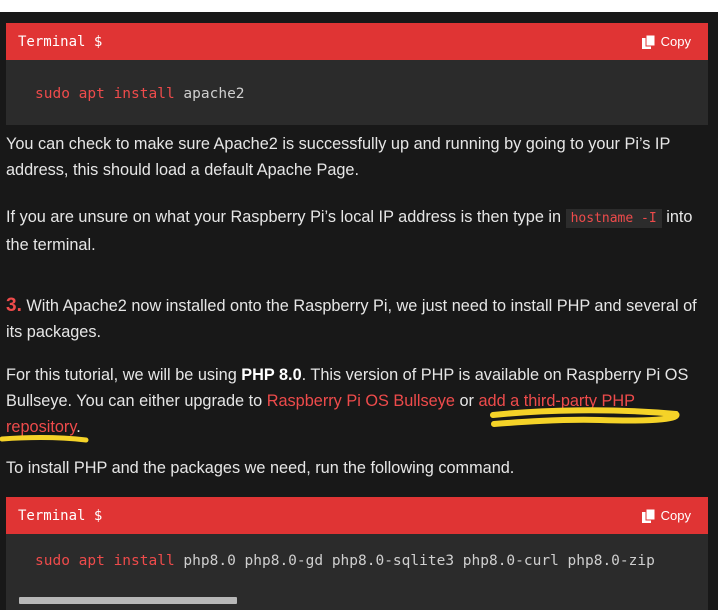 Image resolution: width=718 pixels, height=610 pixels. Describe the element at coordinates (14, 305) in the screenshot. I see `step-number: 3.` at that location.